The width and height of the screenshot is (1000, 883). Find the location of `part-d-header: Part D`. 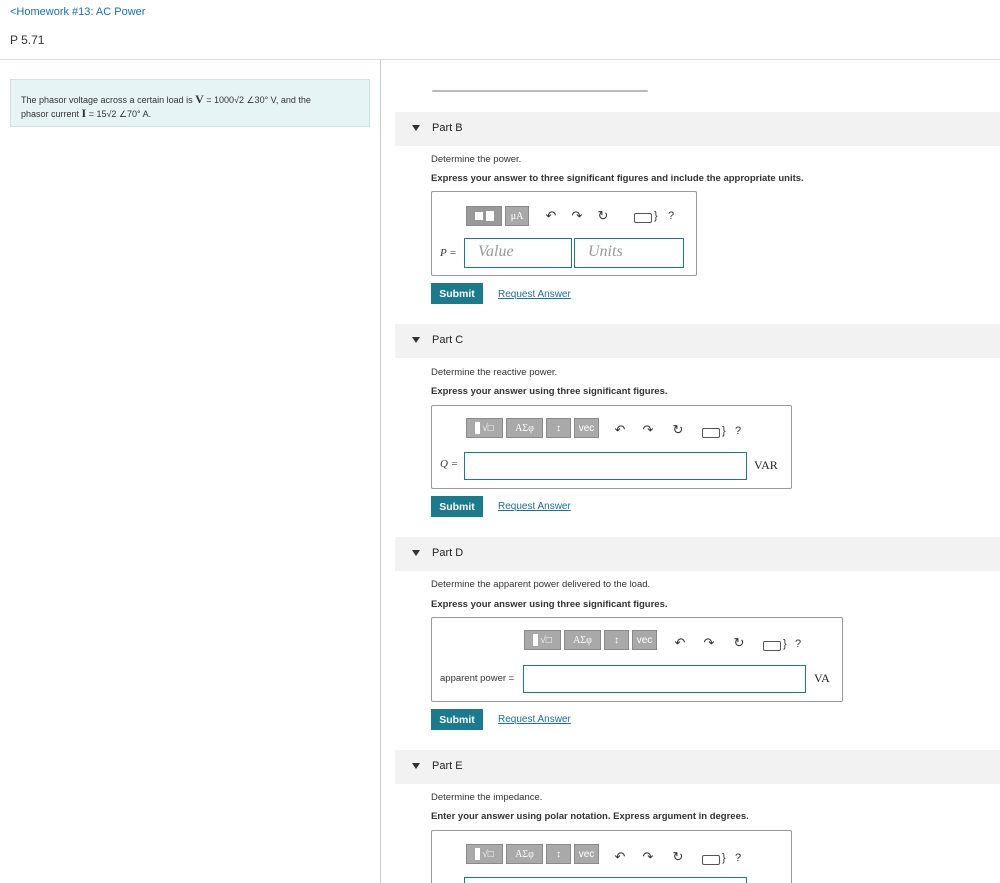

part-d-header: Part D is located at coordinates (697, 554).